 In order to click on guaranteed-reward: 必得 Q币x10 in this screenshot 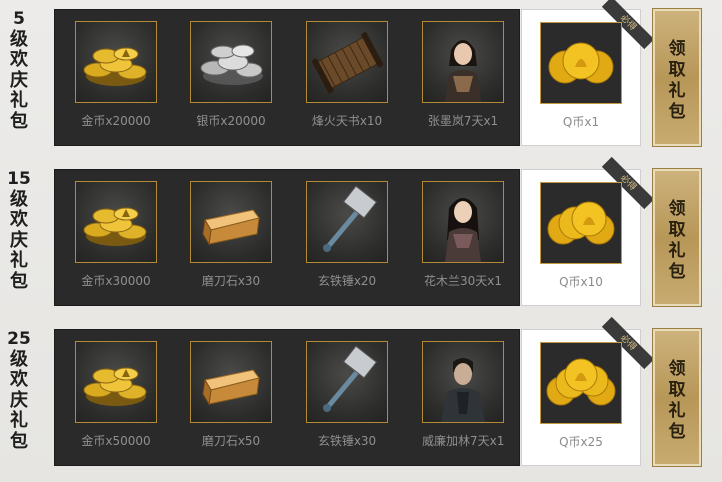, I will do `click(588, 231)`.